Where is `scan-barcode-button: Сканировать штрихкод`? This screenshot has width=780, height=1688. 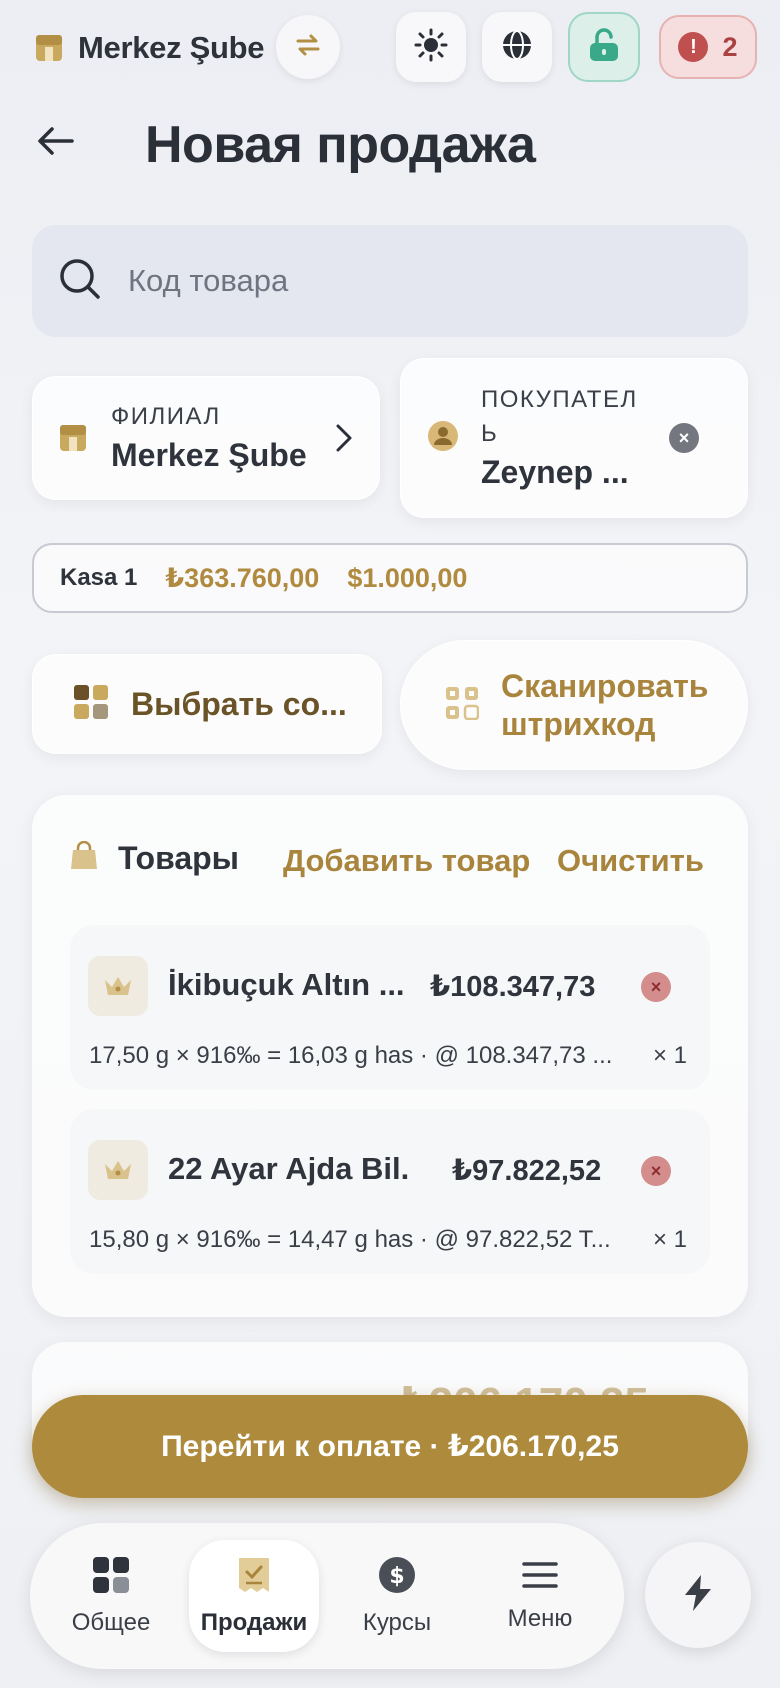 scan-barcode-button: Сканировать штрихкод is located at coordinates (574, 705).